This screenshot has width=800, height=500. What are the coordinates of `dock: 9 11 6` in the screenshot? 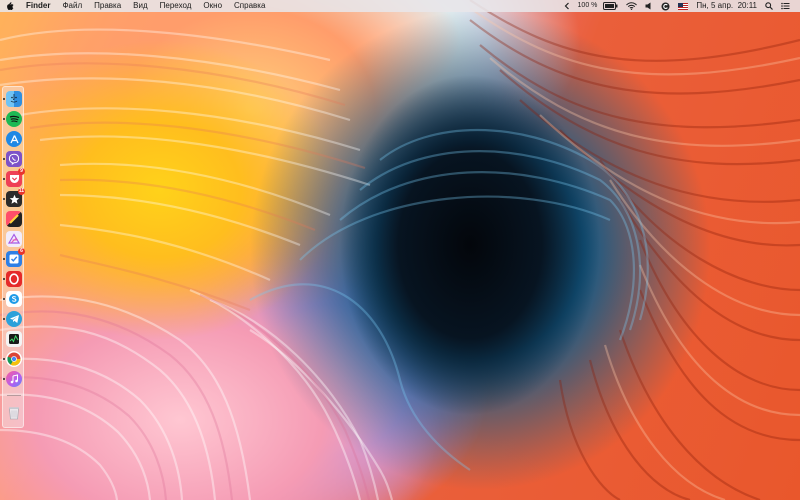 It's located at (13, 257).